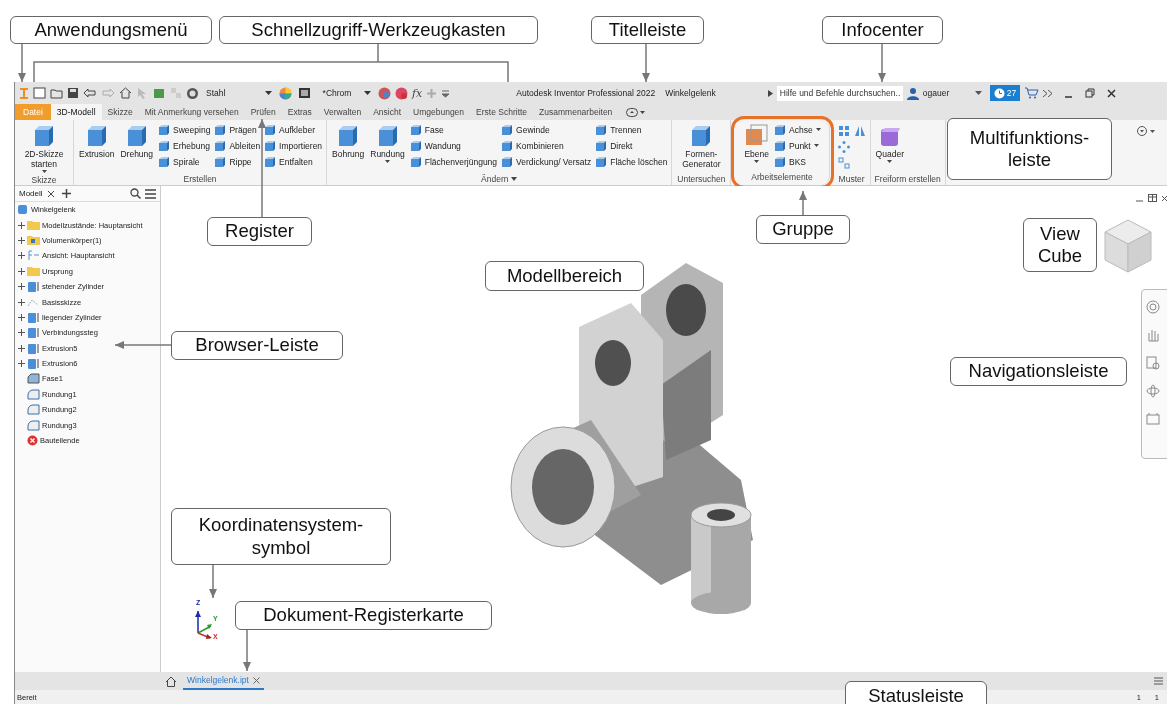 The width and height of the screenshot is (1167, 704). What do you see at coordinates (631, 129) in the screenshot?
I see `ribbon-tool-button: Trennen` at bounding box center [631, 129].